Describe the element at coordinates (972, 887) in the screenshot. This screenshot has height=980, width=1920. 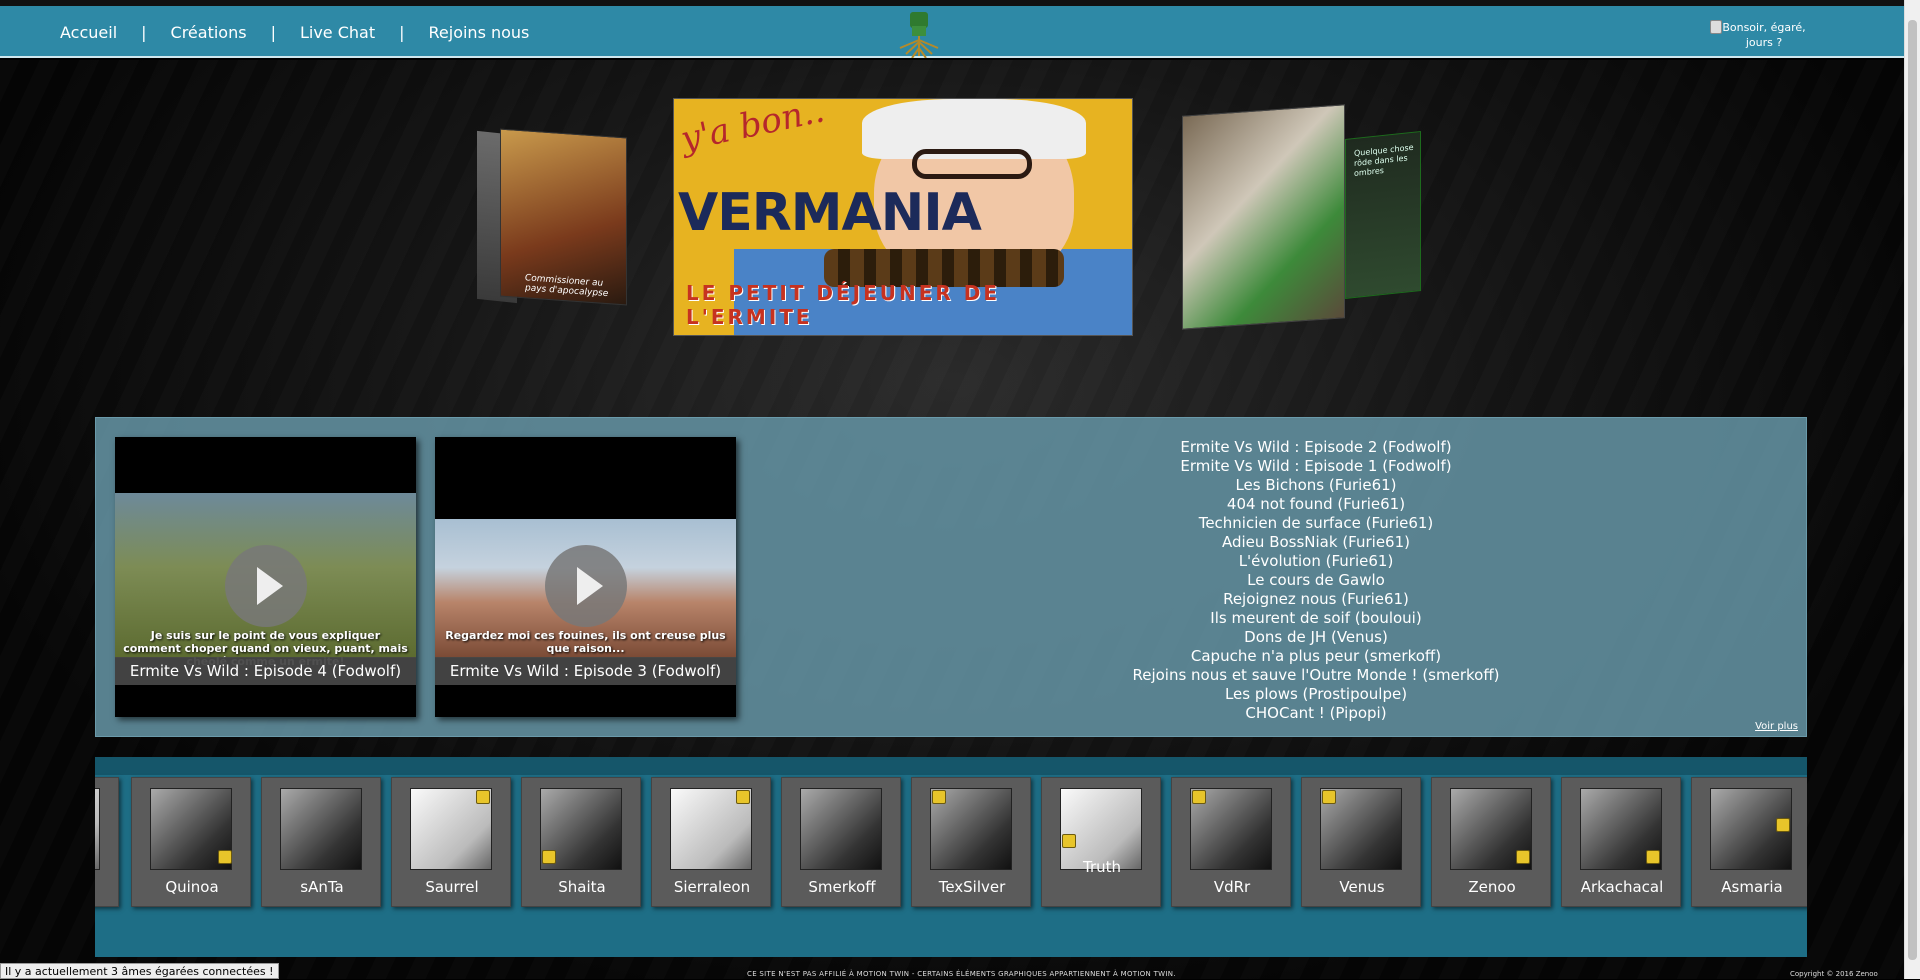
I see `member-name: TexSilver` at that location.